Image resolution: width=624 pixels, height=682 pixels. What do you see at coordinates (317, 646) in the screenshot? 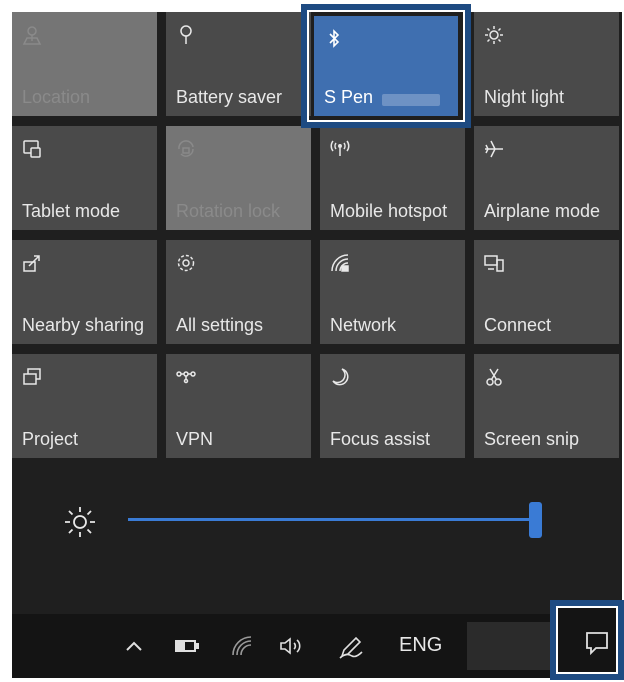
I see `taskbar: ENG` at bounding box center [317, 646].